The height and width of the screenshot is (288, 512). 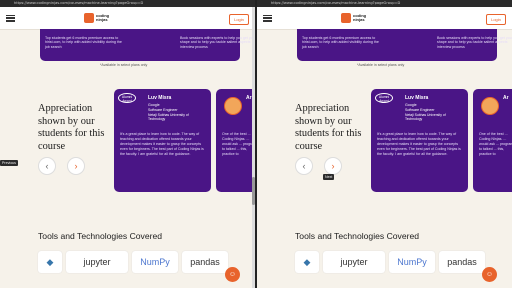 What do you see at coordinates (253, 191) in the screenshot?
I see `scrollbar-thumb` at bounding box center [253, 191].